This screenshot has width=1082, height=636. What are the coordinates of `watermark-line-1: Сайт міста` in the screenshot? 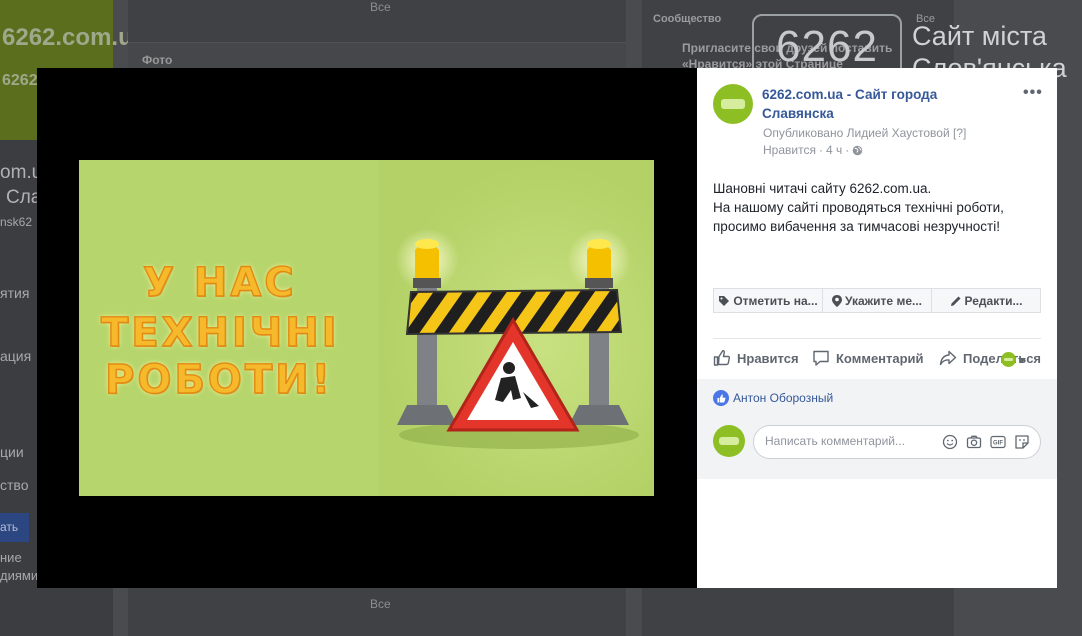 It's located at (979, 36).